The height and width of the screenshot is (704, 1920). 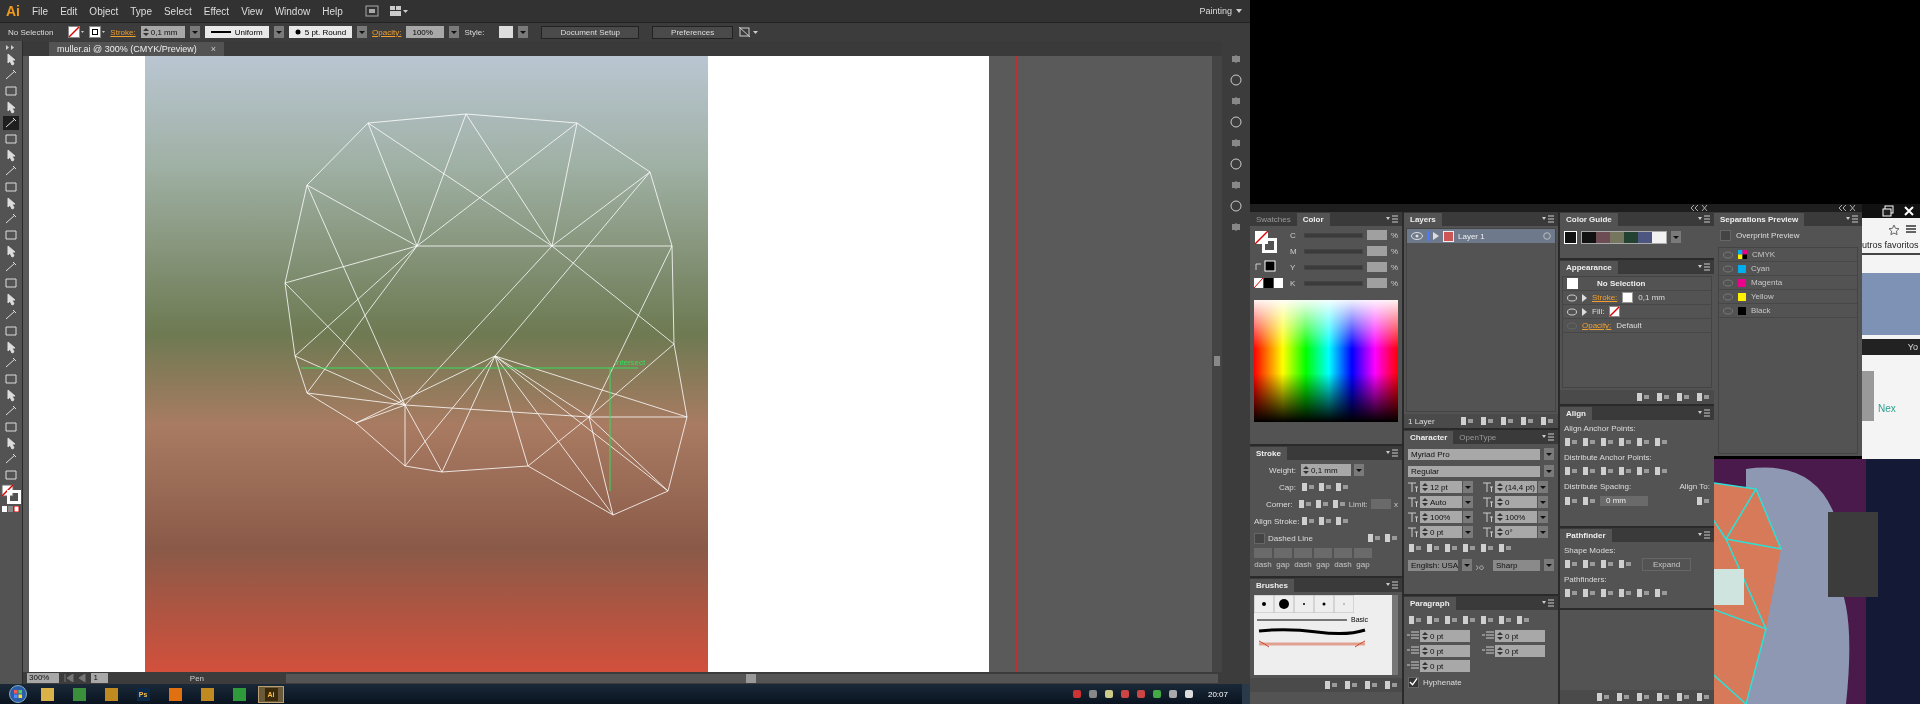 What do you see at coordinates (1313, 219) in the screenshot?
I see `panel-tab: Color` at bounding box center [1313, 219].